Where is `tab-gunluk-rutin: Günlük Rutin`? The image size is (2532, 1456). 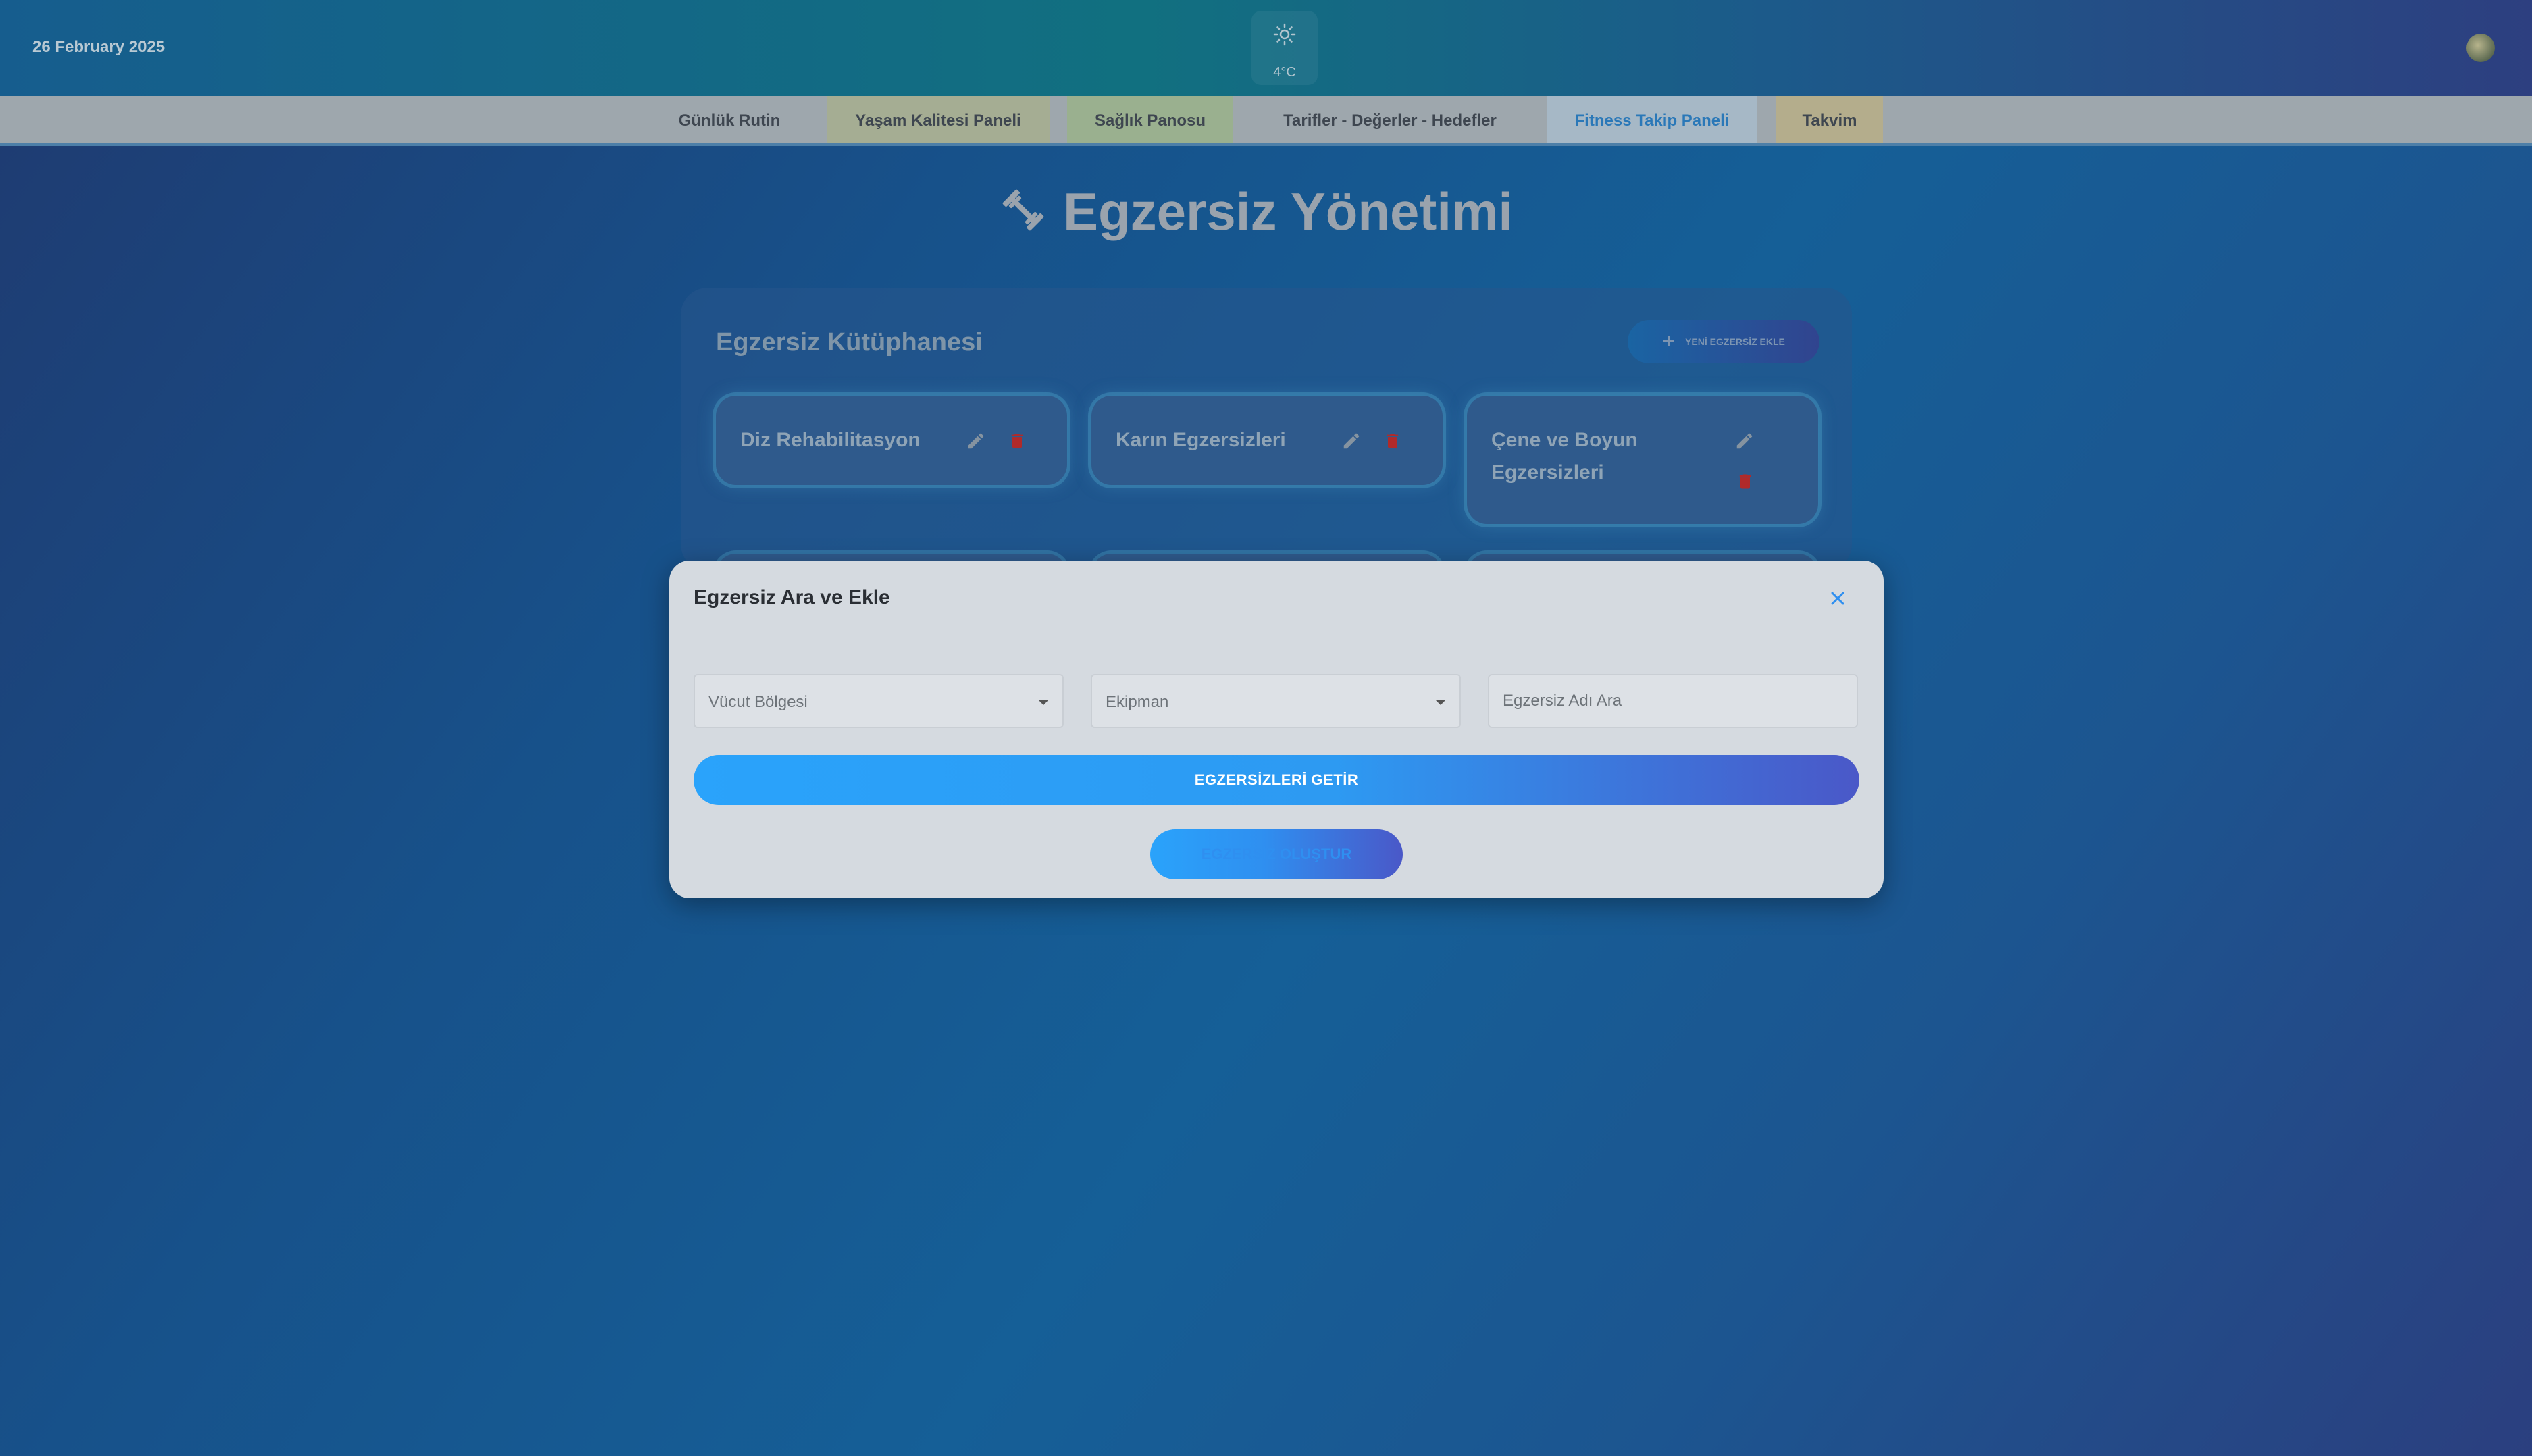 tab-gunluk-rutin: Günlük Rutin is located at coordinates (729, 120).